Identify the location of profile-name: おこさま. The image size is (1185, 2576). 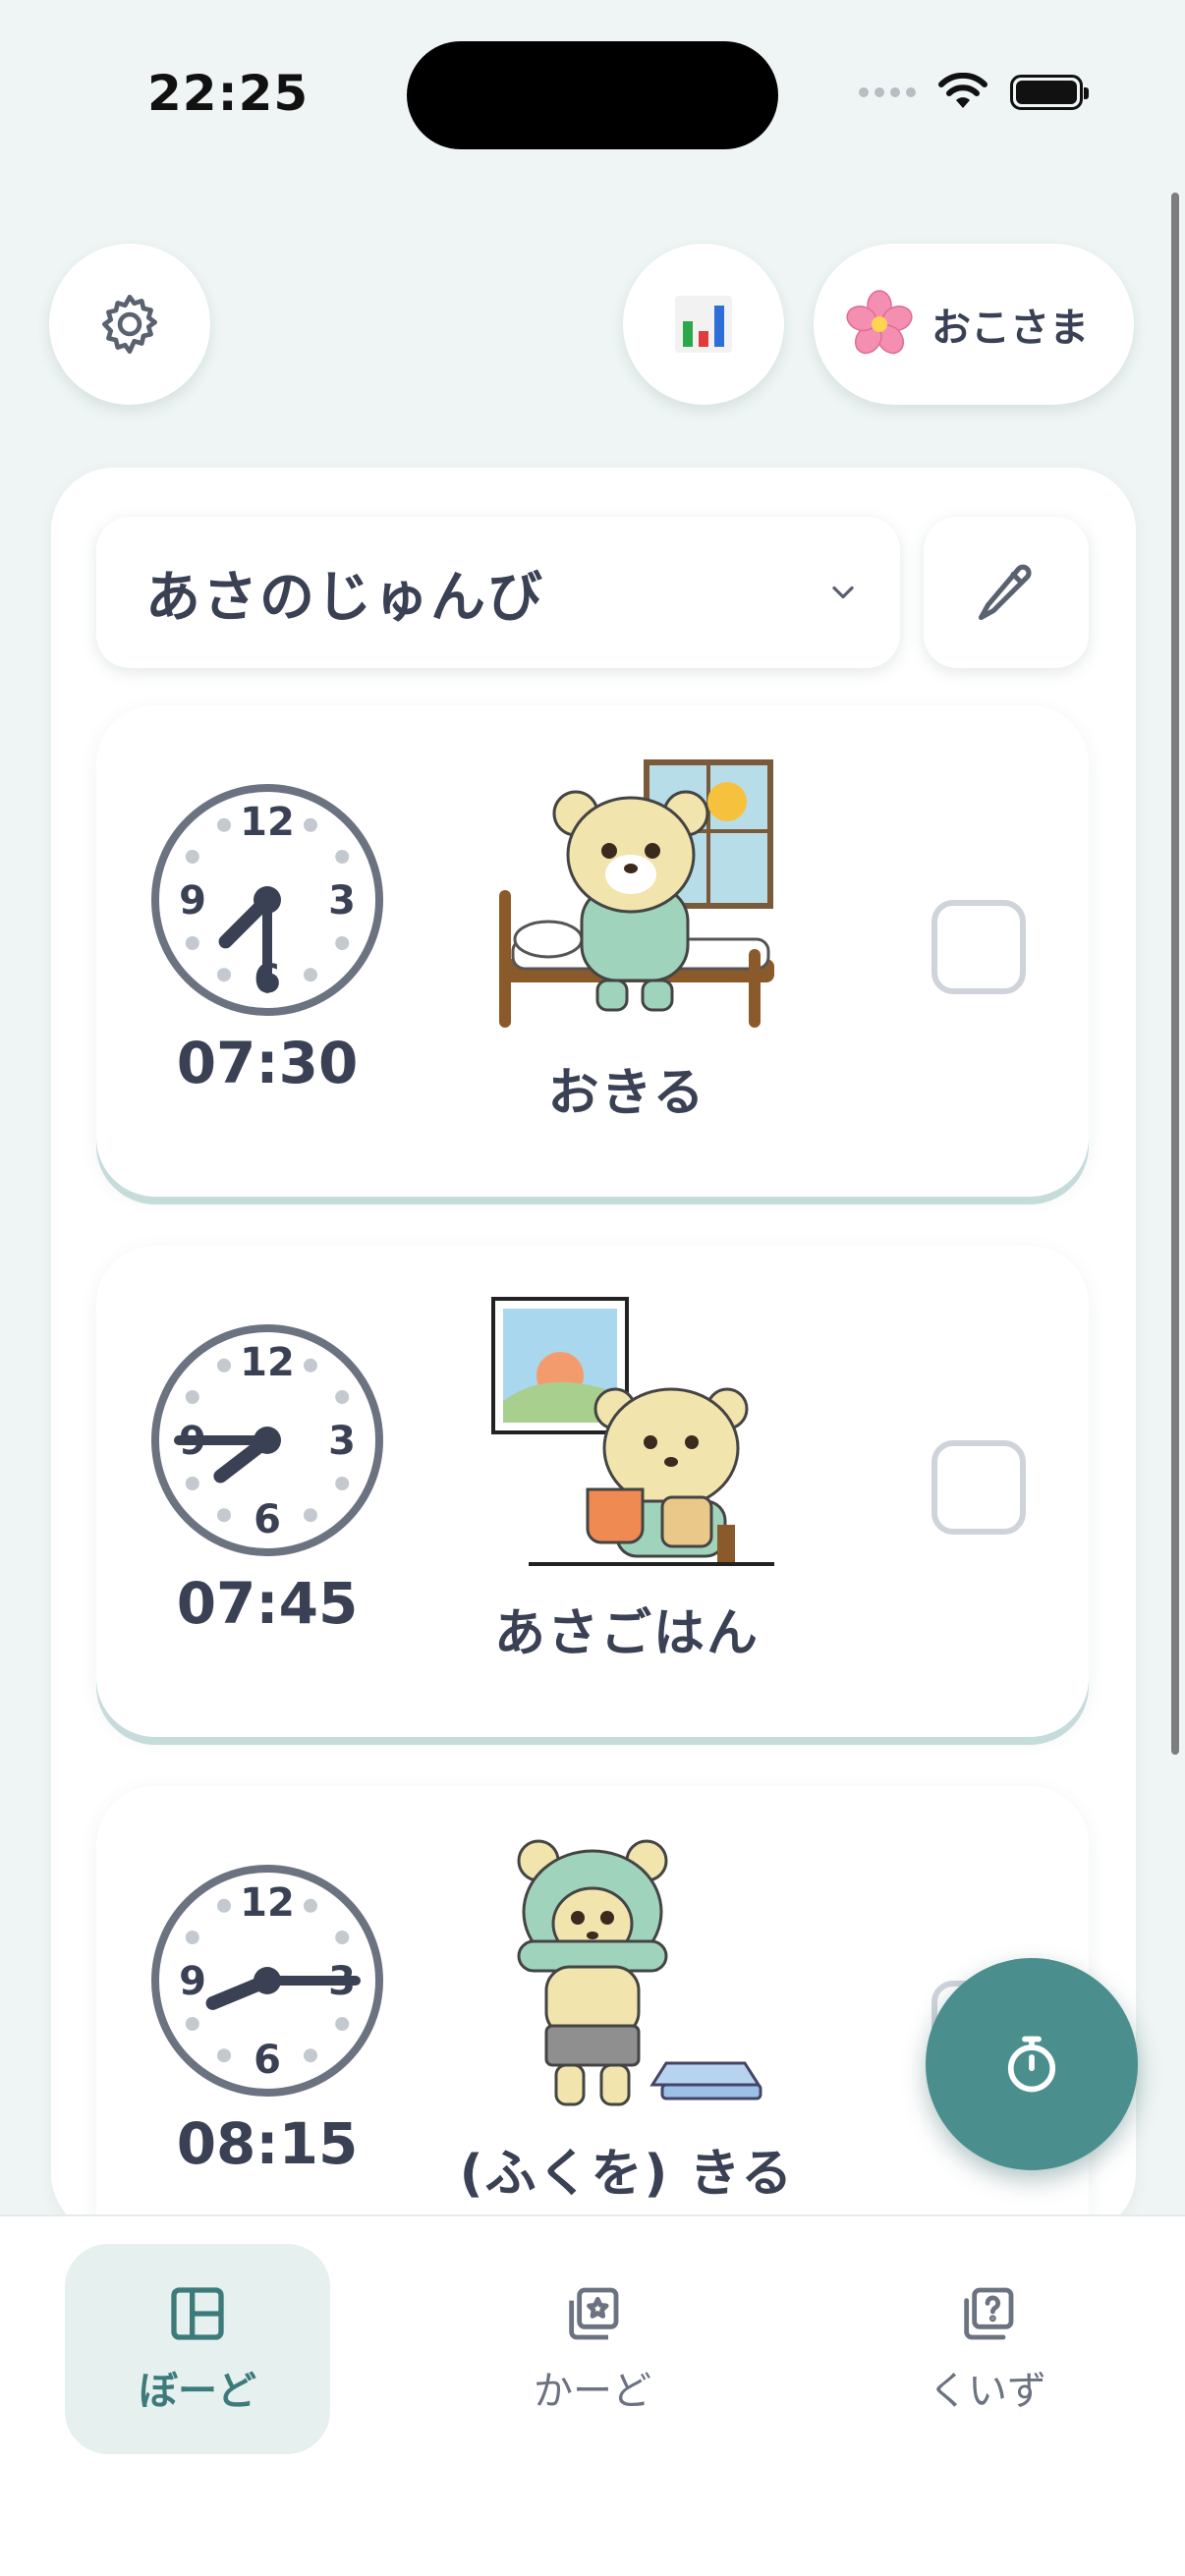
(1010, 328).